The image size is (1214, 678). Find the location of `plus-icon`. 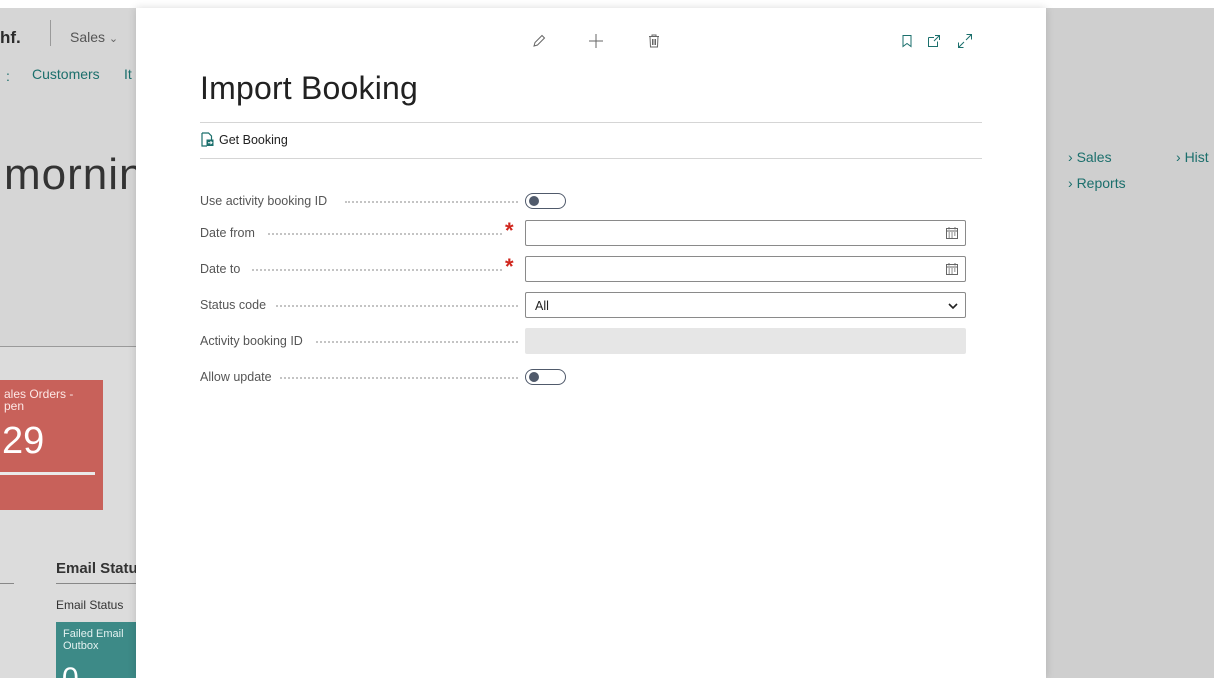

plus-icon is located at coordinates (596, 41).